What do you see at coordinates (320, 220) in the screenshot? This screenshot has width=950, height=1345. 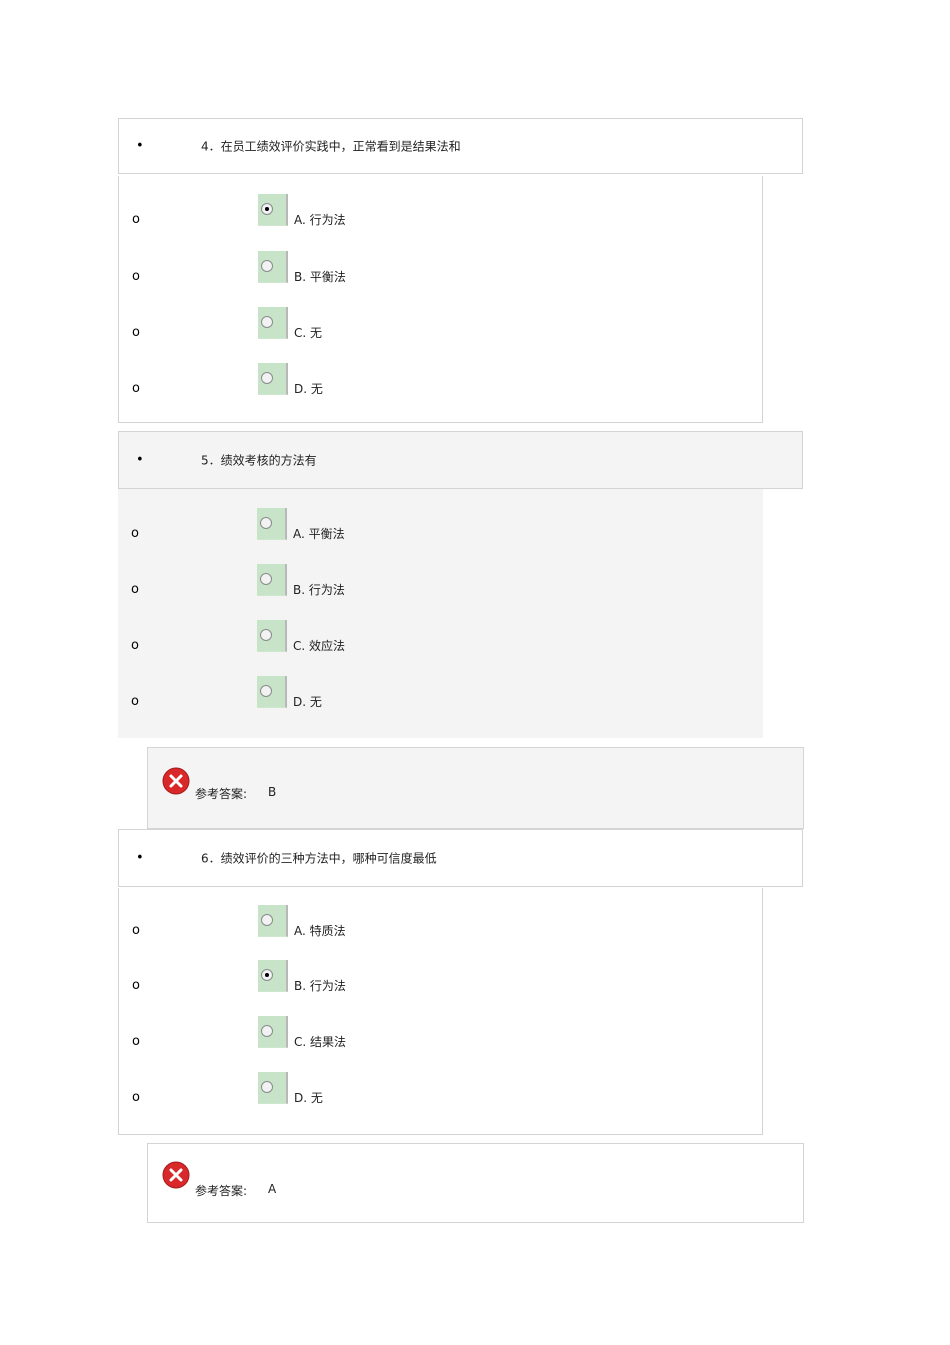 I see `option-label: A. 行为法` at bounding box center [320, 220].